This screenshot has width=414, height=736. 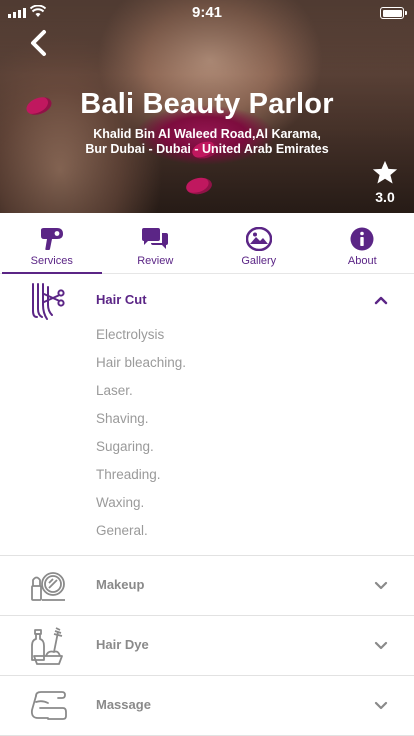 What do you see at coordinates (141, 423) in the screenshot?
I see `sub-service-item: Shaving.` at bounding box center [141, 423].